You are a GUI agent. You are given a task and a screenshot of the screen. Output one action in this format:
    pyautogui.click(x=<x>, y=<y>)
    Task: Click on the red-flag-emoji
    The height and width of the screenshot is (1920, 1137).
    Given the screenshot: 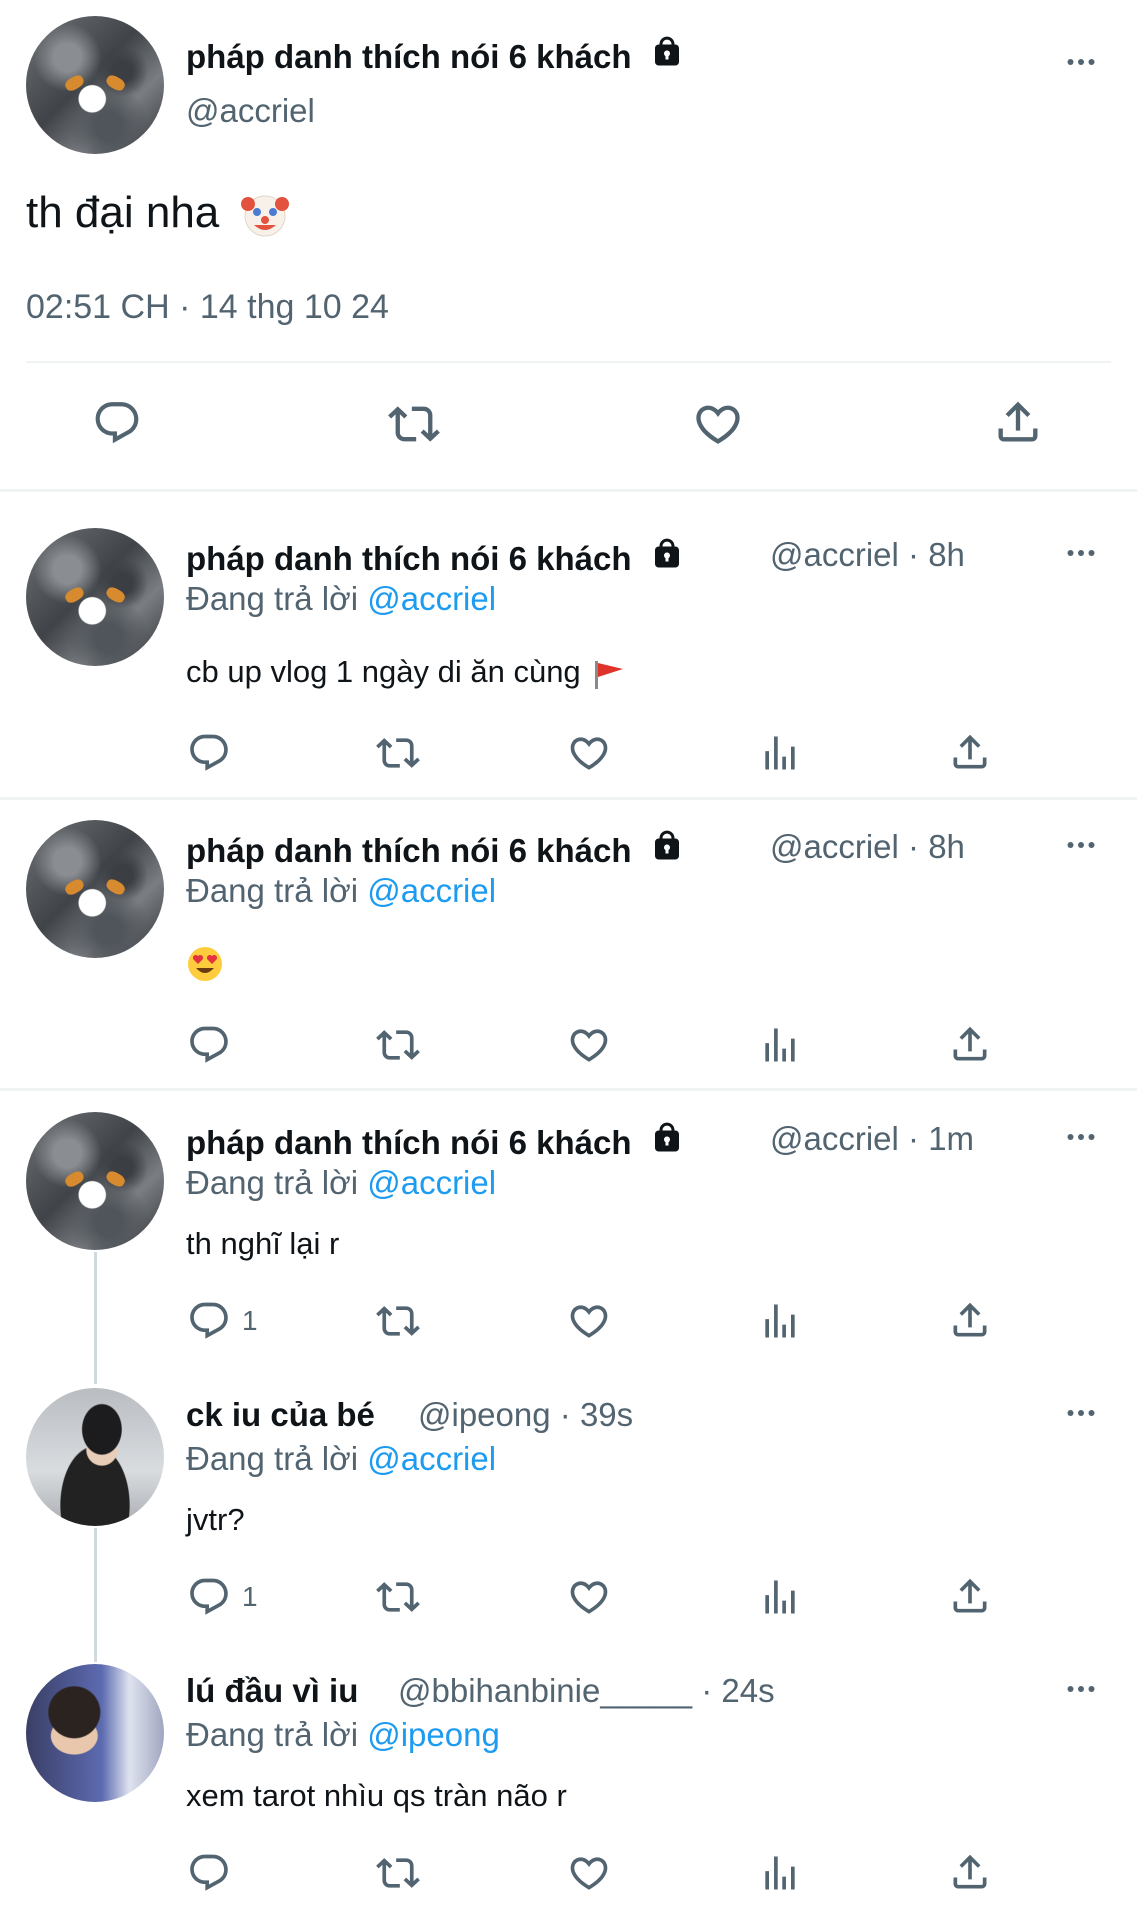 What is the action you would take?
    pyautogui.click(x=609, y=674)
    